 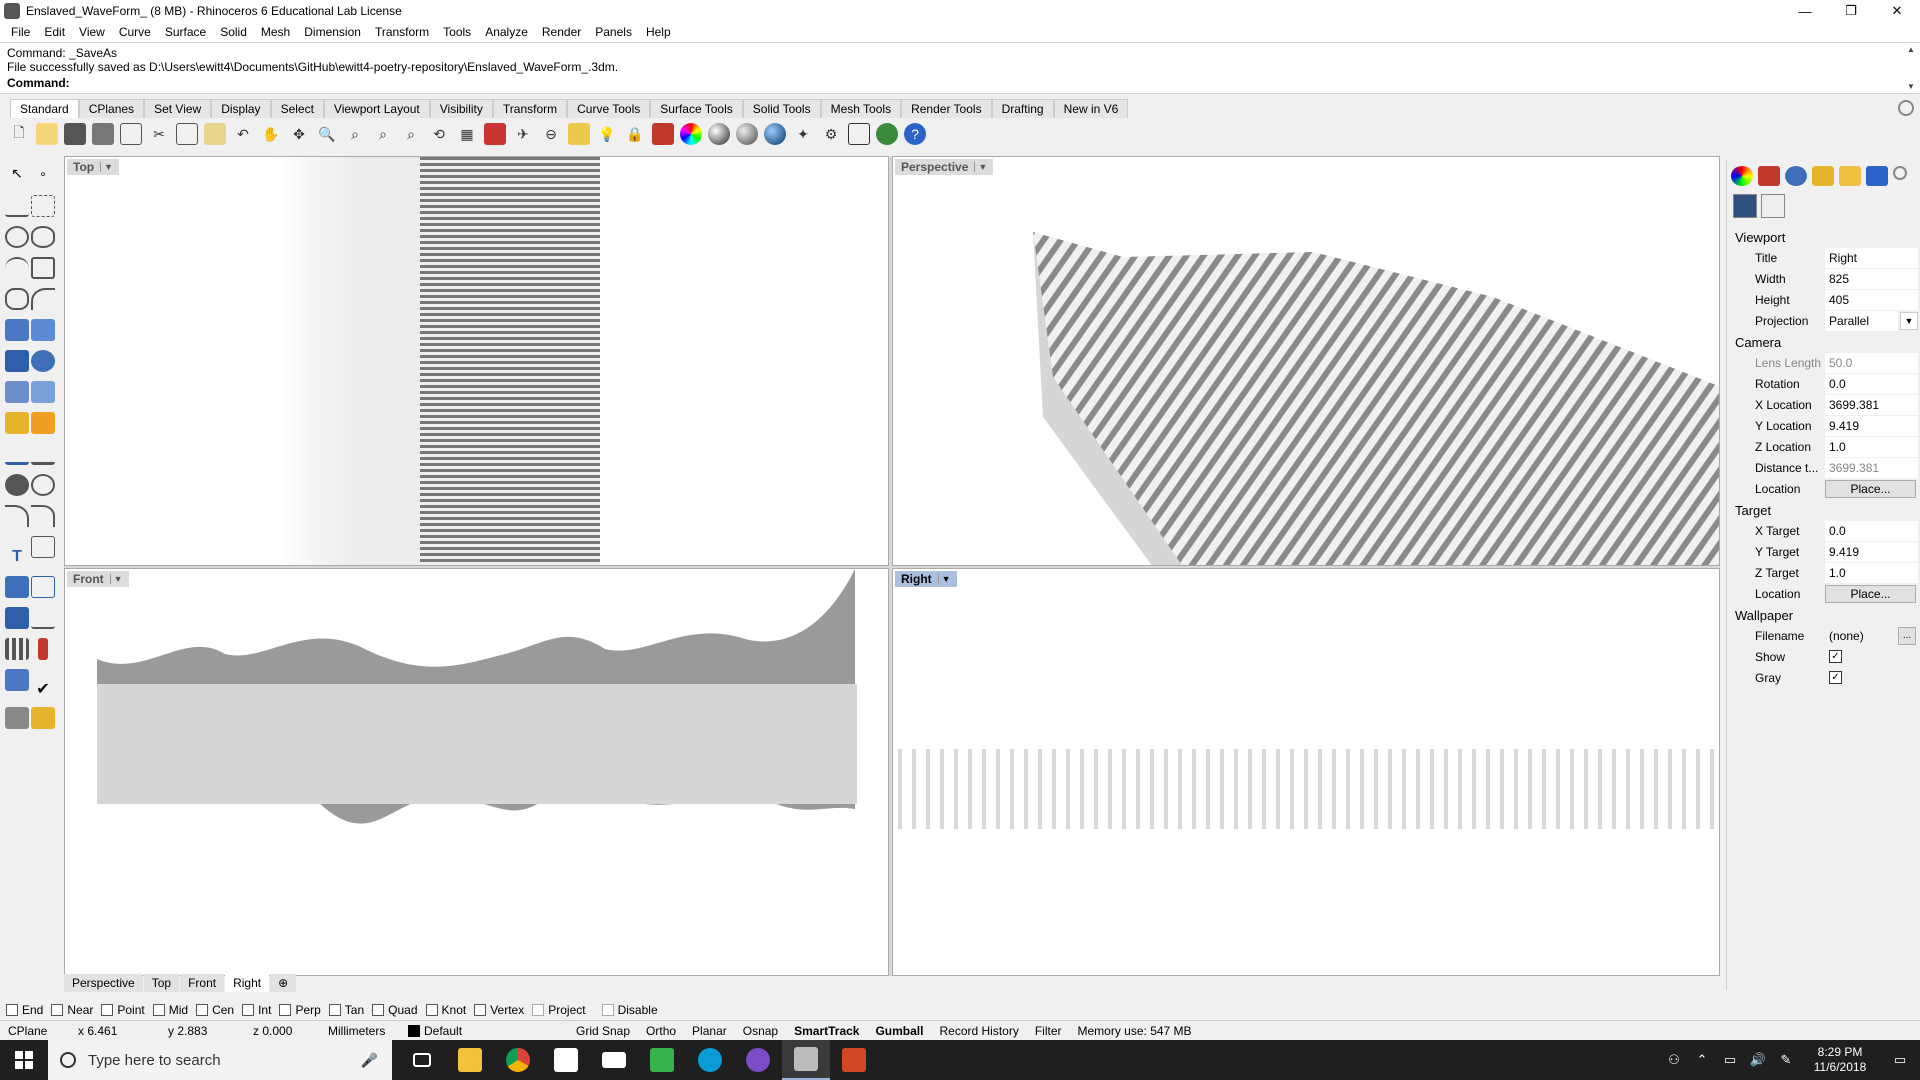 I want to click on status-cplane: CPlane, so click(x=35, y=1031).